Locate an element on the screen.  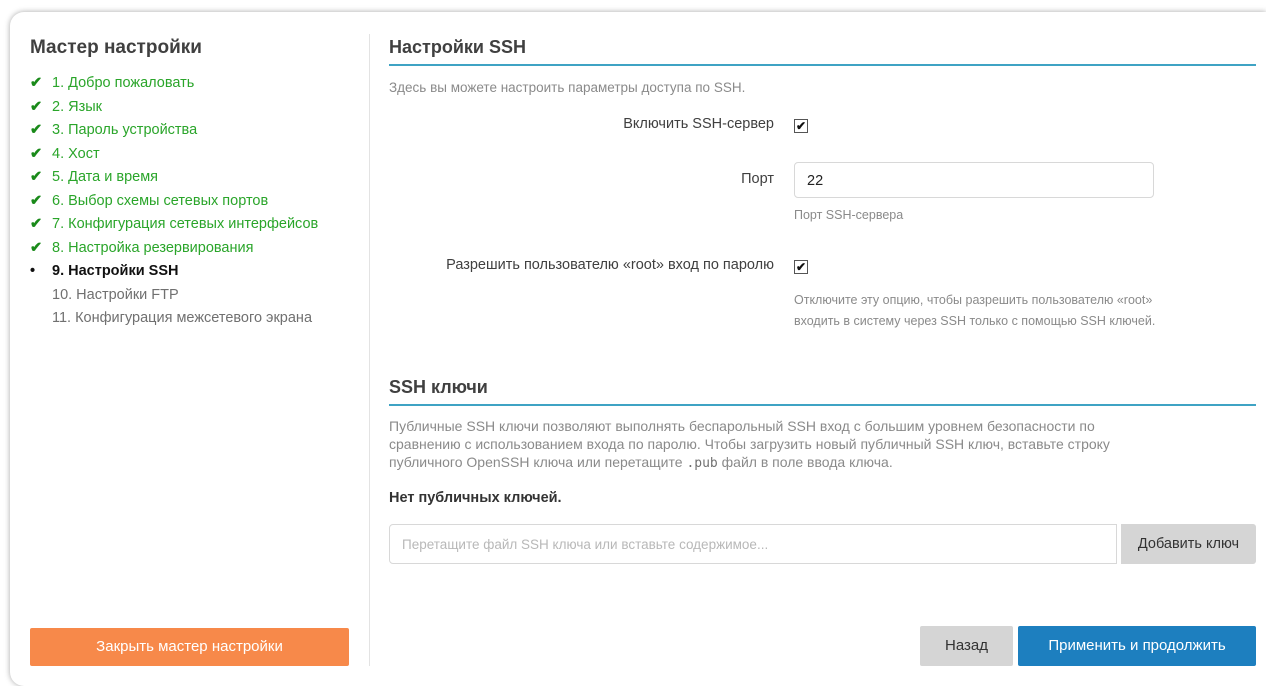
wizard-step-label: 4. Хост is located at coordinates (76, 153).